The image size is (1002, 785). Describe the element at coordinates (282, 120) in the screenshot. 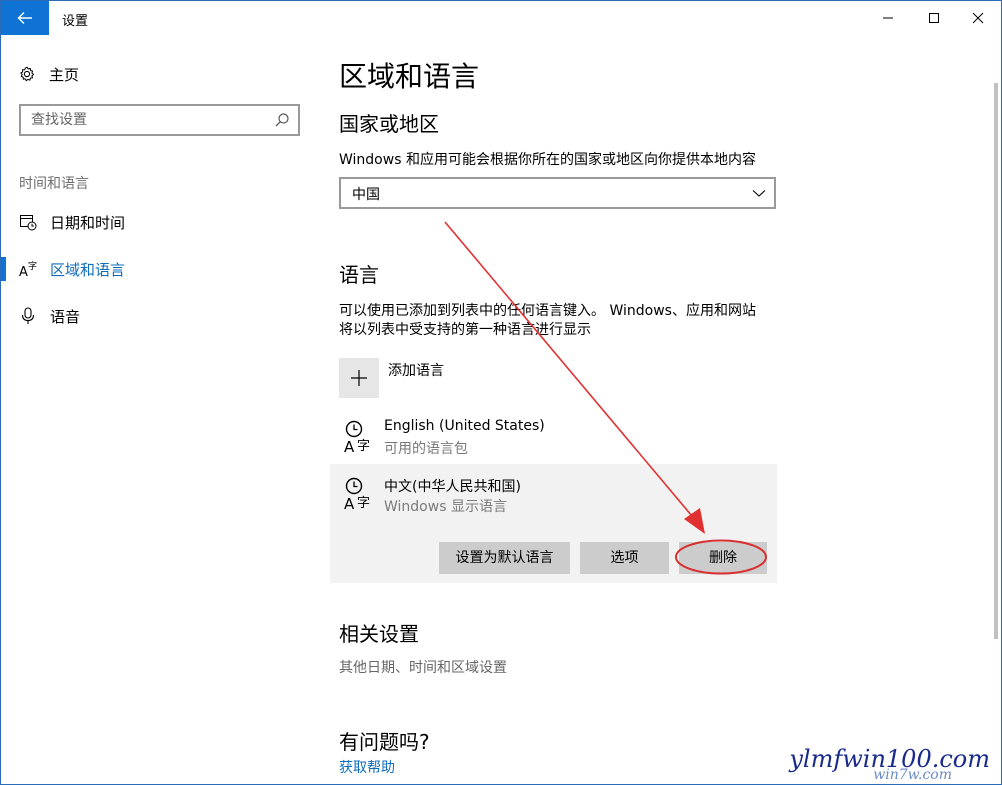

I see `search-icon` at that location.